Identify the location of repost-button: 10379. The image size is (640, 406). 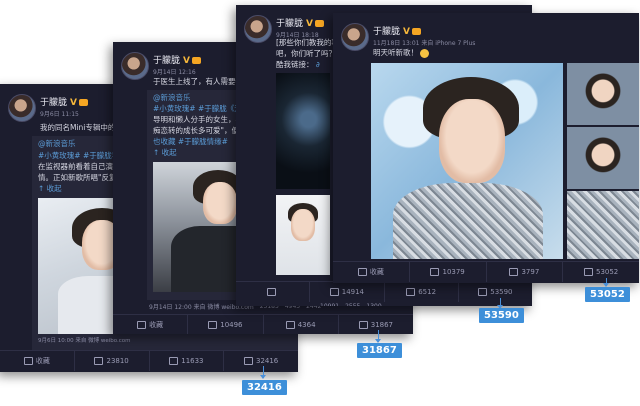
(448, 272).